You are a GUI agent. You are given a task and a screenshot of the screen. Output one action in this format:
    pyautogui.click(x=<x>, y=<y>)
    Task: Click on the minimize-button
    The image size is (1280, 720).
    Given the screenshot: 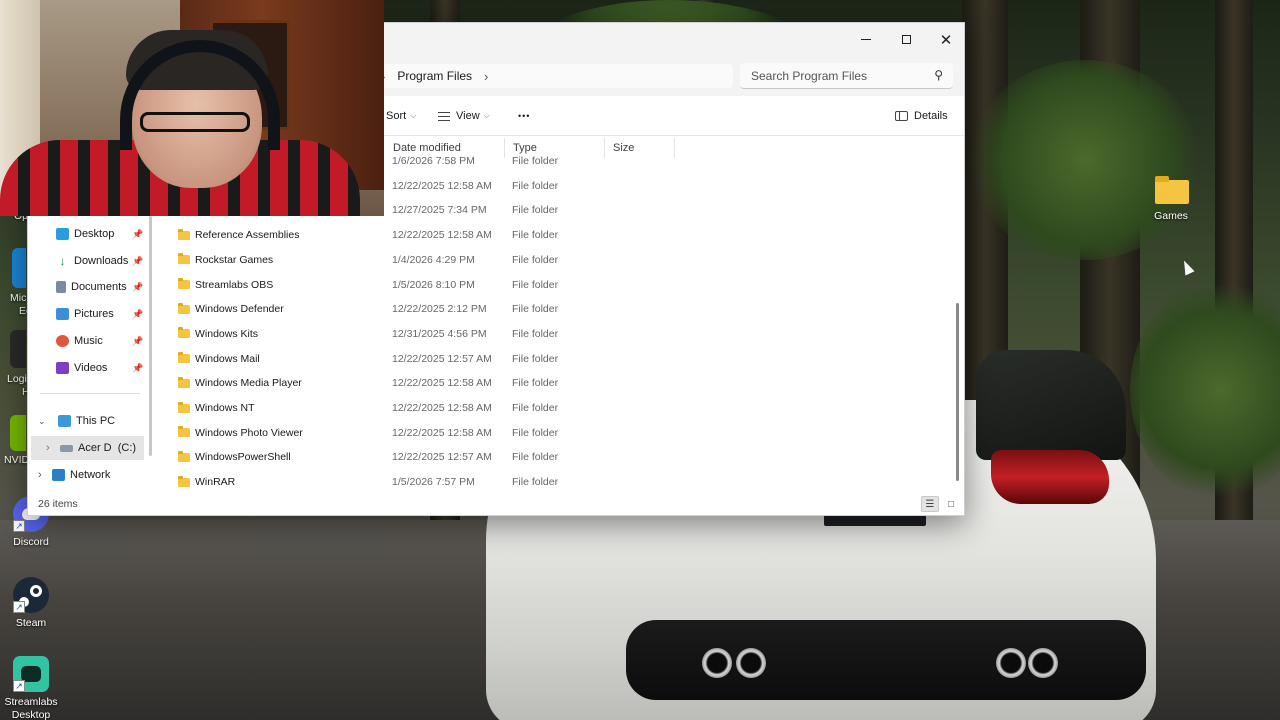 What is the action you would take?
    pyautogui.click(x=866, y=39)
    